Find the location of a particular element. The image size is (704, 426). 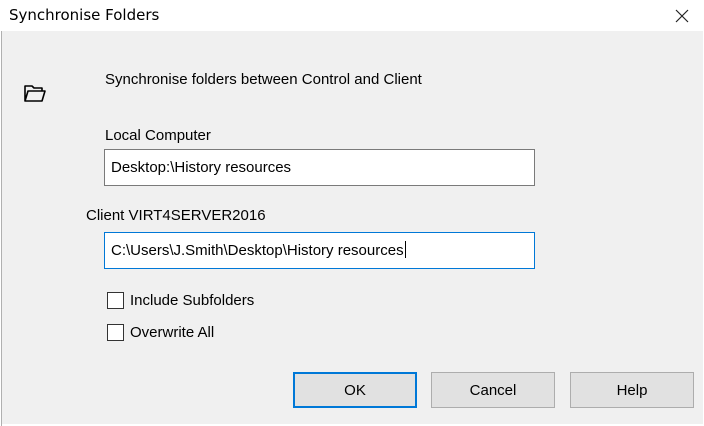

overwrite-all-checkbox is located at coordinates (115, 332).